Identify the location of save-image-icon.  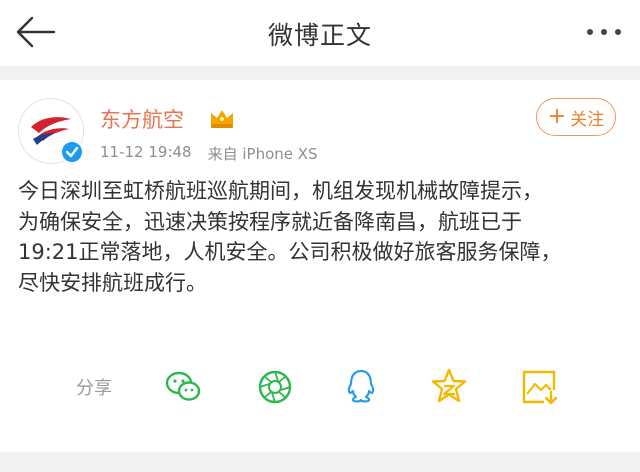
(540, 387).